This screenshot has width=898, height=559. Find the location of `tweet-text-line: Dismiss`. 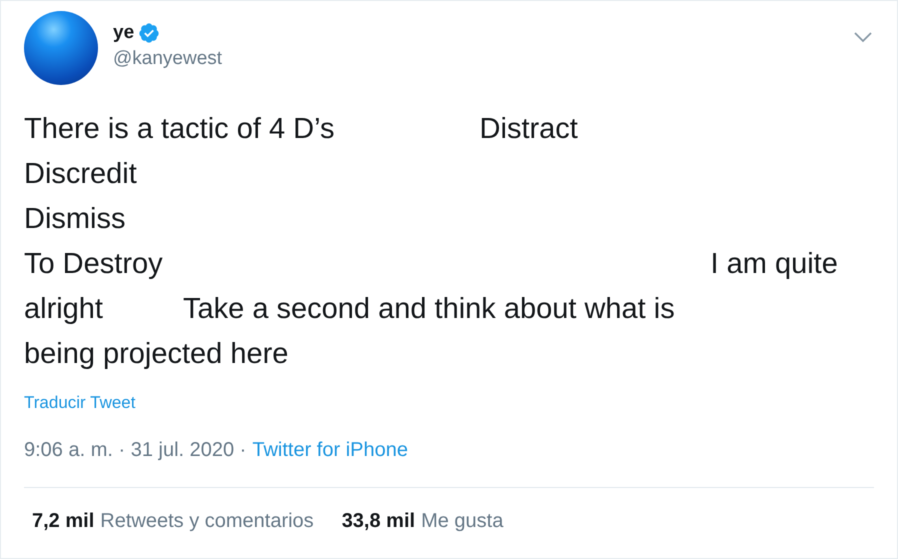

tweet-text-line: Dismiss is located at coordinates (75, 219).